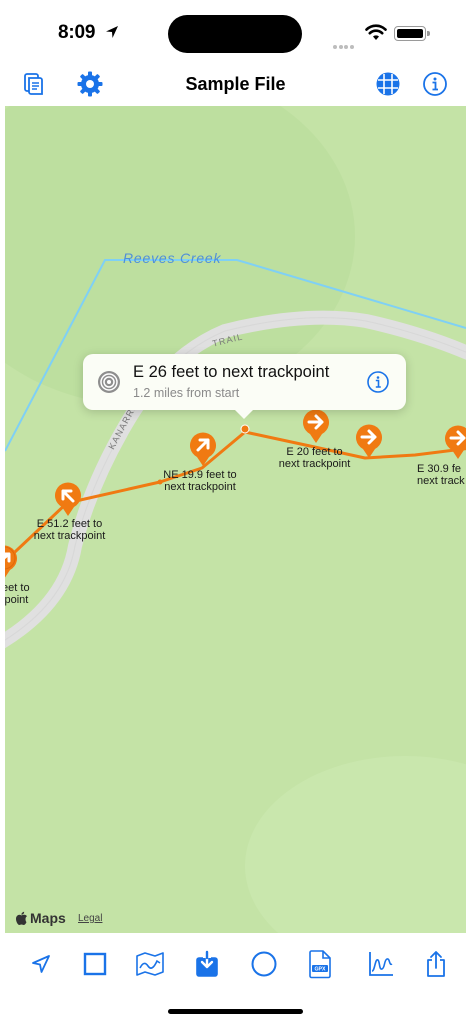 The height and width of the screenshot is (1024, 471). Describe the element at coordinates (48, 918) in the screenshot. I see `maps-attribution-text: Maps` at that location.